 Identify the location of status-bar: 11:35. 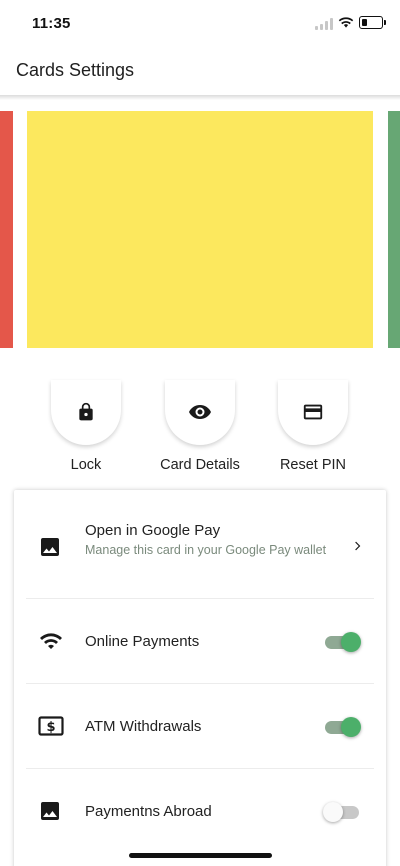
(200, 24).